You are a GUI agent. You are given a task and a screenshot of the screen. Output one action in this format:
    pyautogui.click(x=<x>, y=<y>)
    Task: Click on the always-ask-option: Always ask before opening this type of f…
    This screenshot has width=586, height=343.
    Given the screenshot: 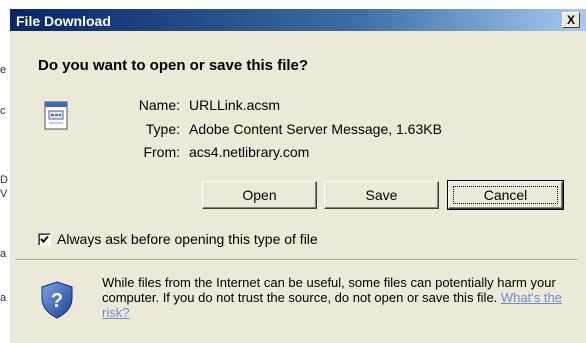 What is the action you would take?
    pyautogui.click(x=178, y=239)
    